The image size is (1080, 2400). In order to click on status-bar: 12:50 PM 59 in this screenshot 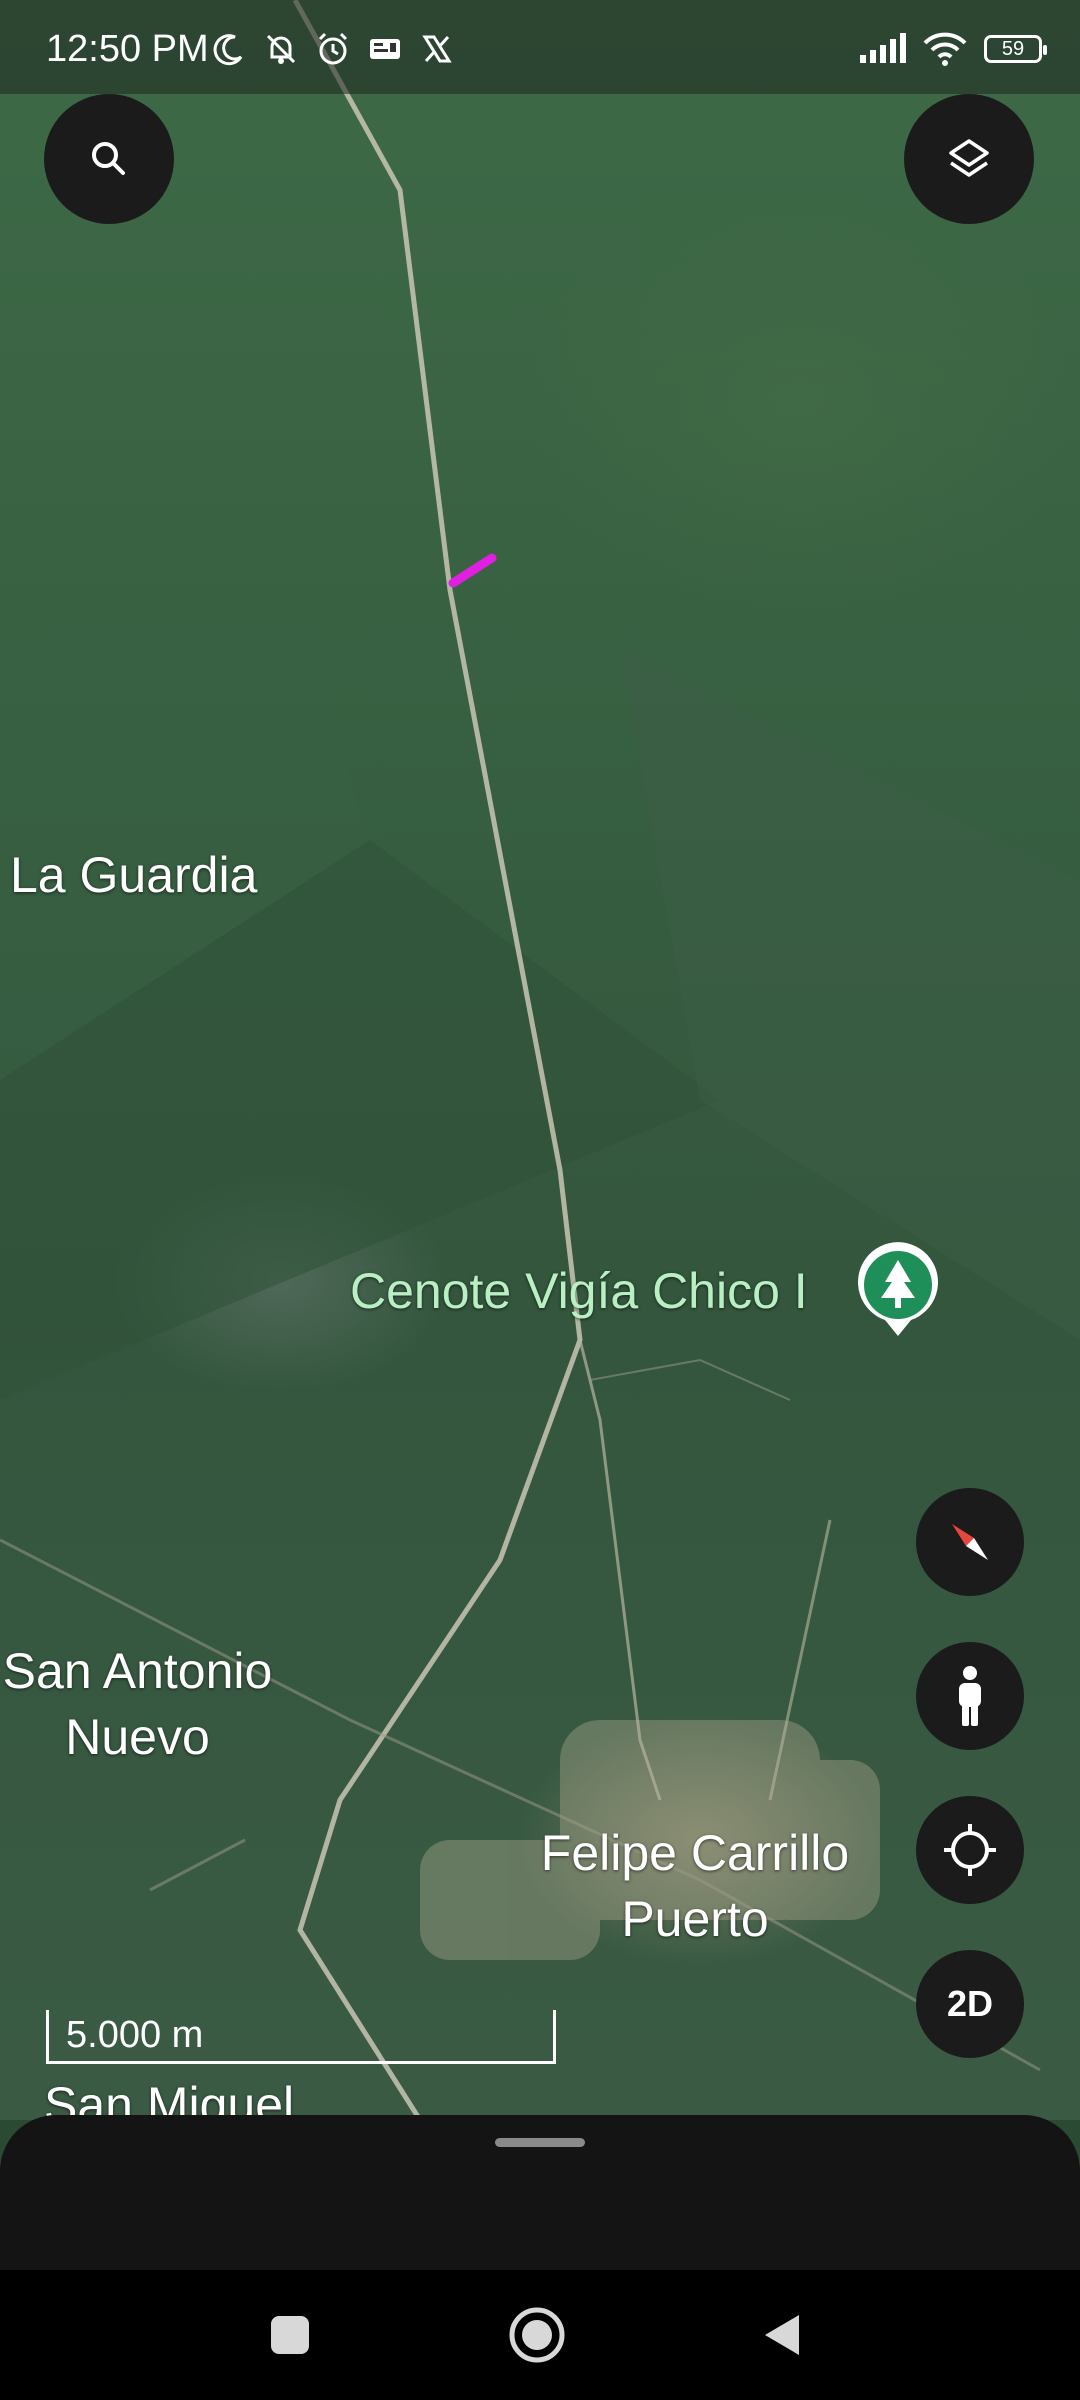, I will do `click(540, 47)`.